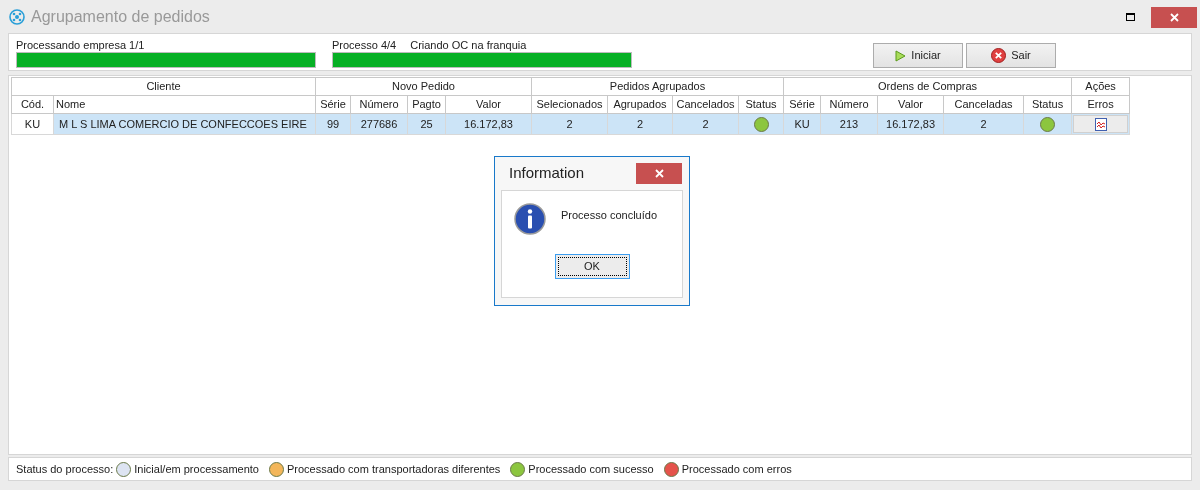 Image resolution: width=1200 pixels, height=490 pixels. Describe the element at coordinates (120, 16) in the screenshot. I see `window-title: Agrupamento de pedidos` at that location.